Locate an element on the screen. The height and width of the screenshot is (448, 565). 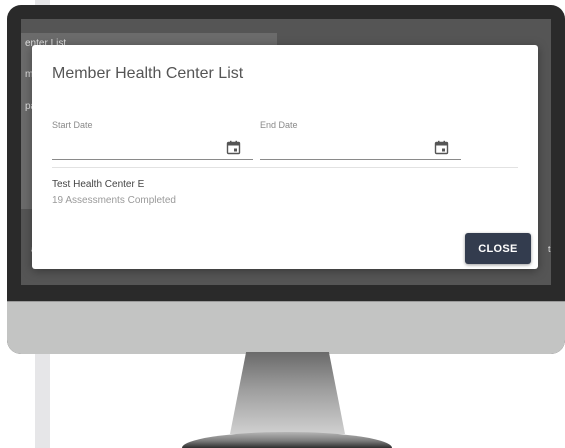
assessments-completed: 19 Assessments Completed is located at coordinates (114, 200).